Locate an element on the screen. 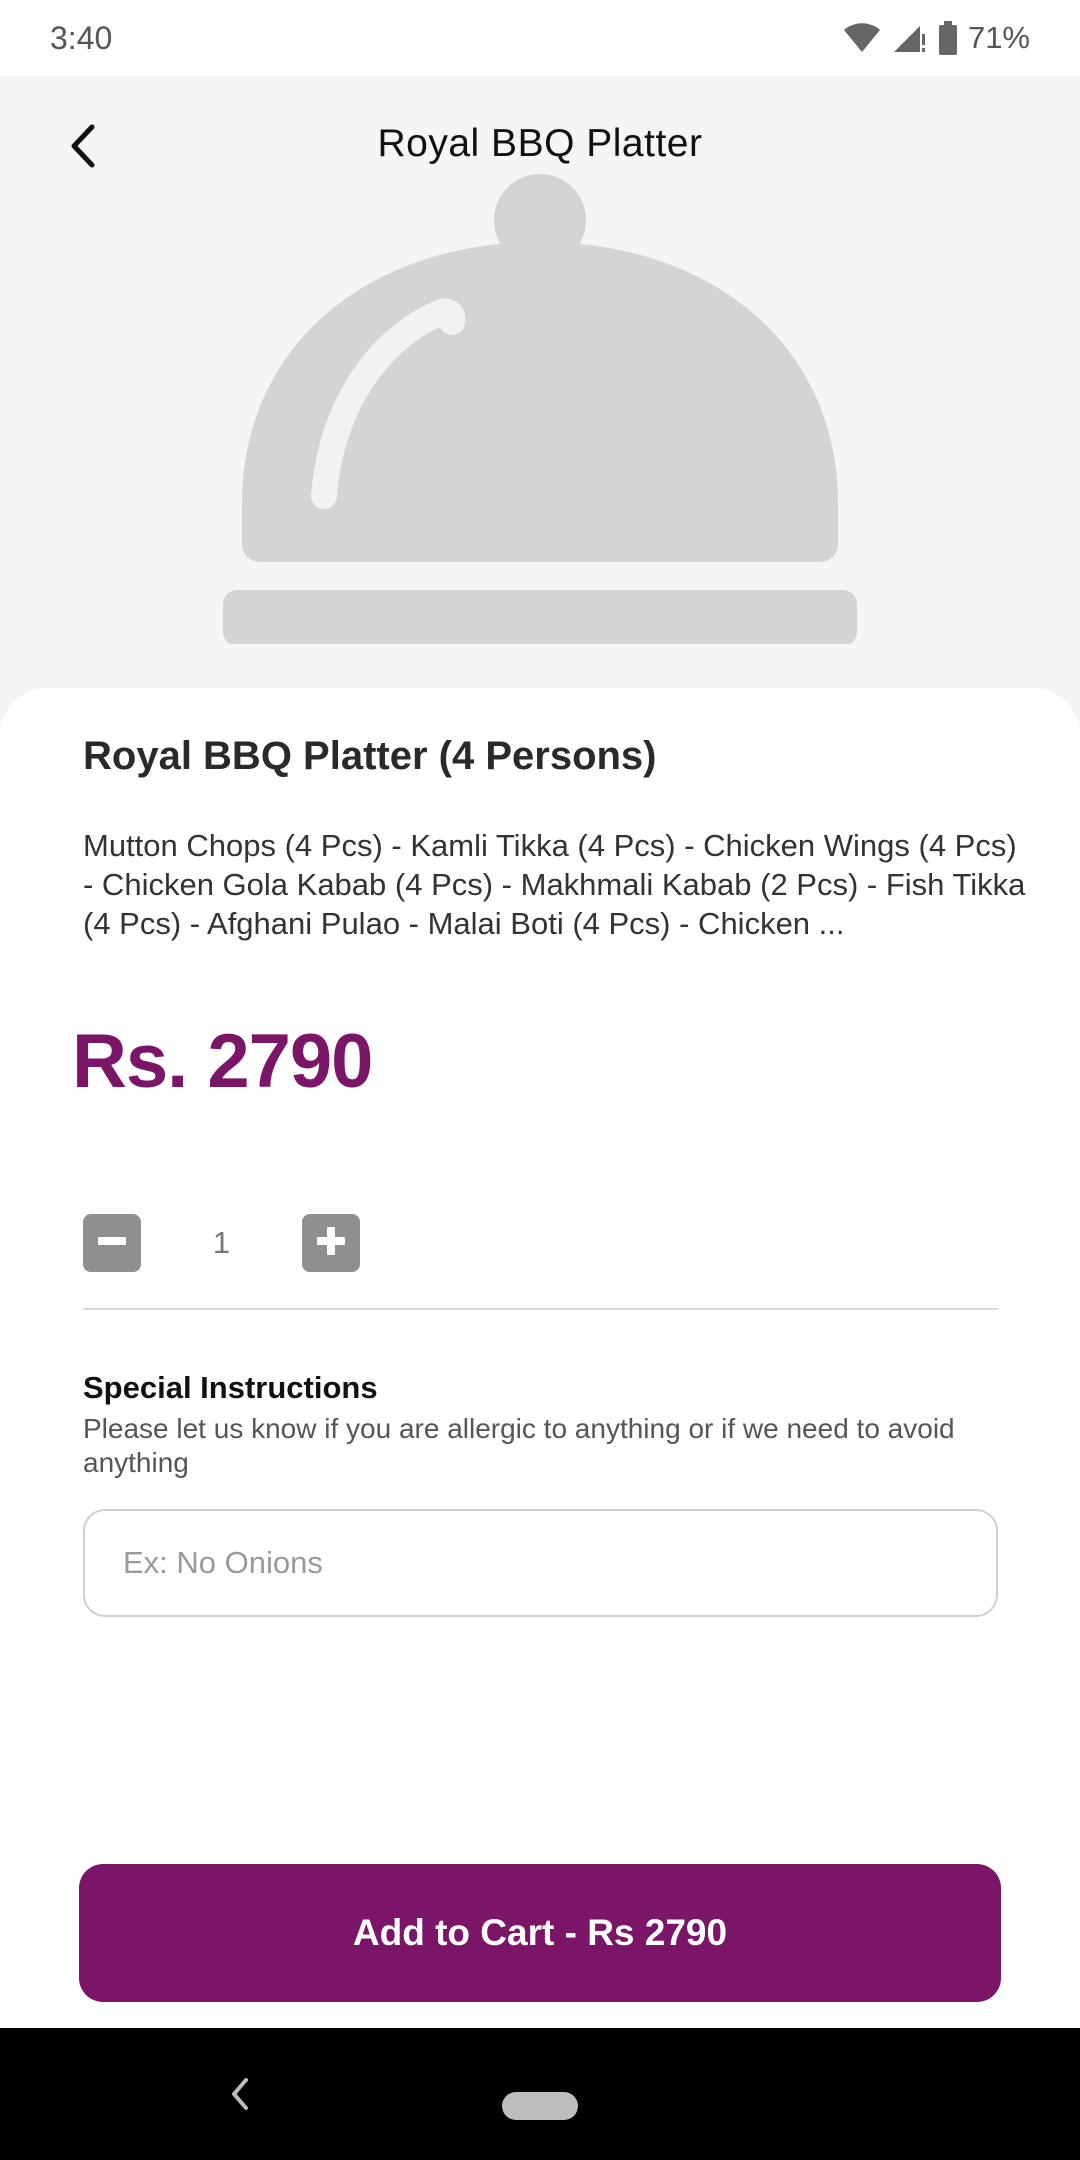 The image size is (1080, 2160). nav-back-button is located at coordinates (239, 2094).